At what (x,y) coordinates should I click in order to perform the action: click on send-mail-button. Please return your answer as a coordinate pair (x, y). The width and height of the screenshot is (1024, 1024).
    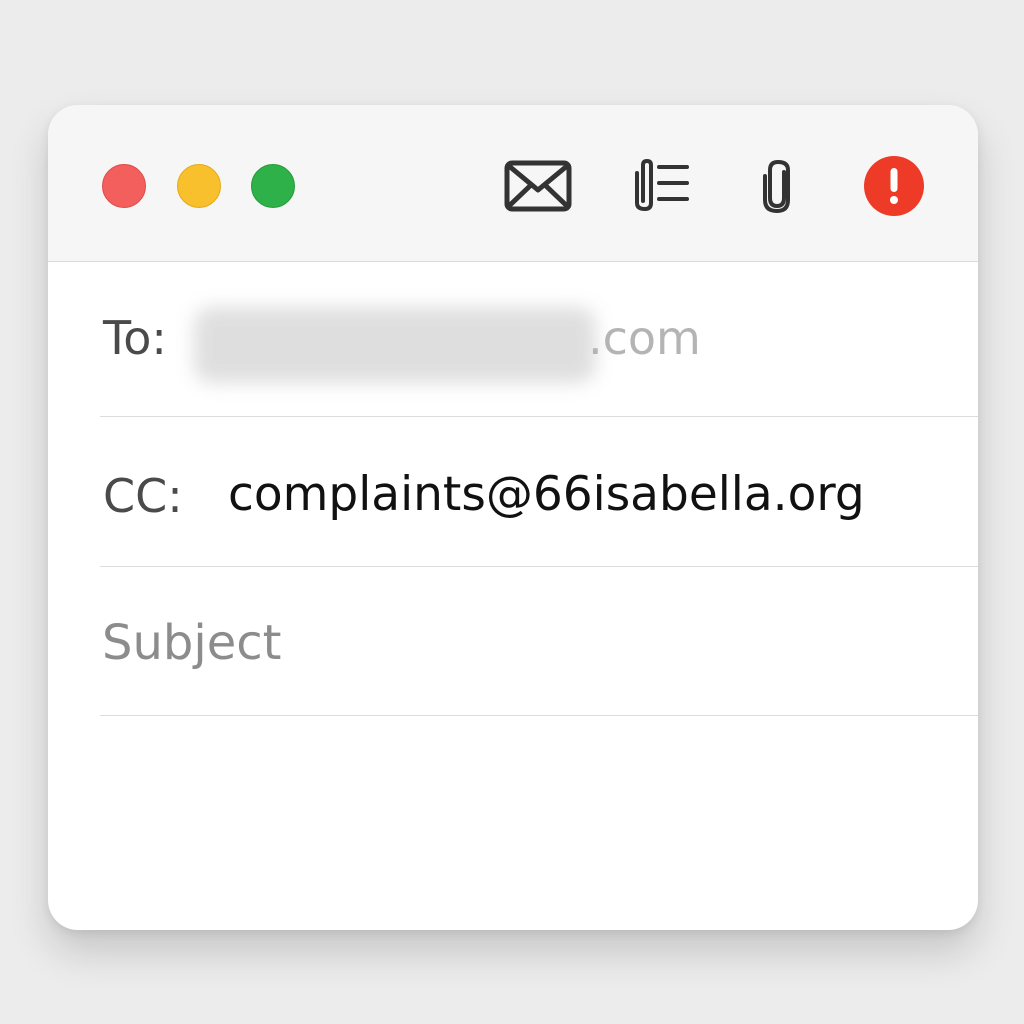
    Looking at the image, I should click on (538, 186).